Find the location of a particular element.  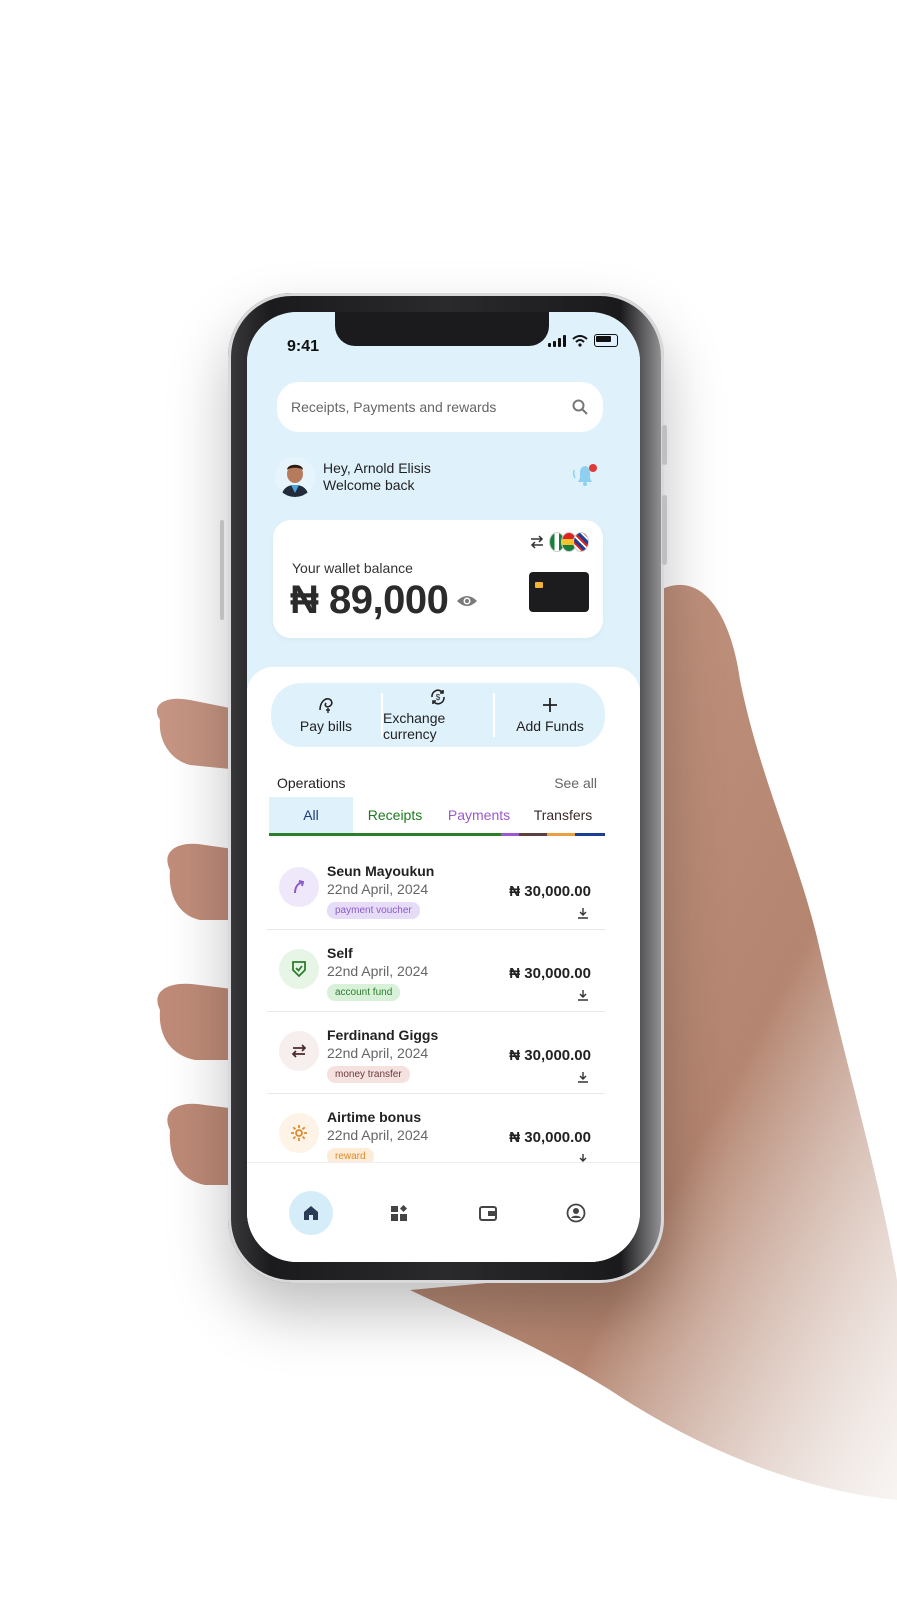

transaction-name: Ferdinand Giggs is located at coordinates (383, 1035).